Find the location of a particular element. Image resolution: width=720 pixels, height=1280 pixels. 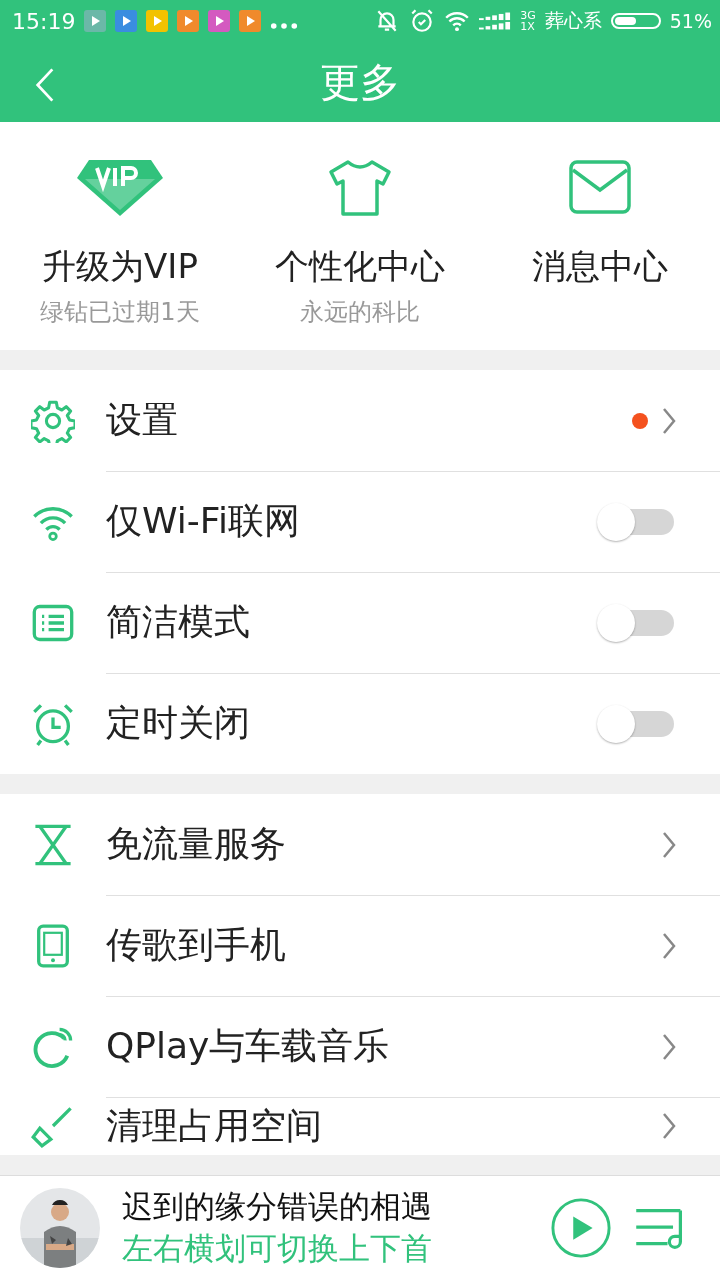

broom-icon is located at coordinates (53, 1126).